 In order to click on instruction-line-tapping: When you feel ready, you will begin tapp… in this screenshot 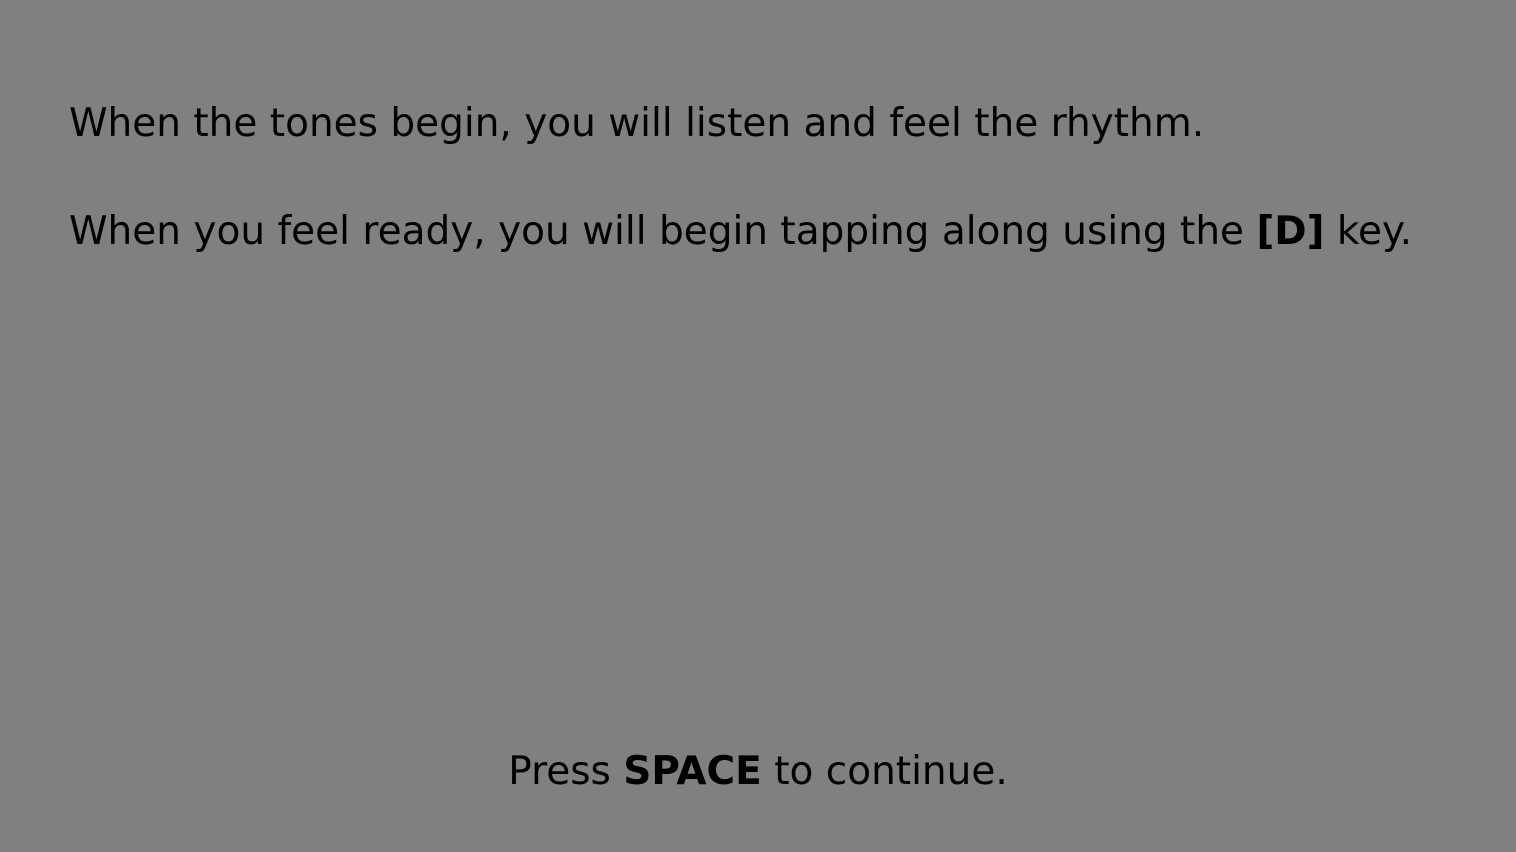, I will do `click(769, 232)`.